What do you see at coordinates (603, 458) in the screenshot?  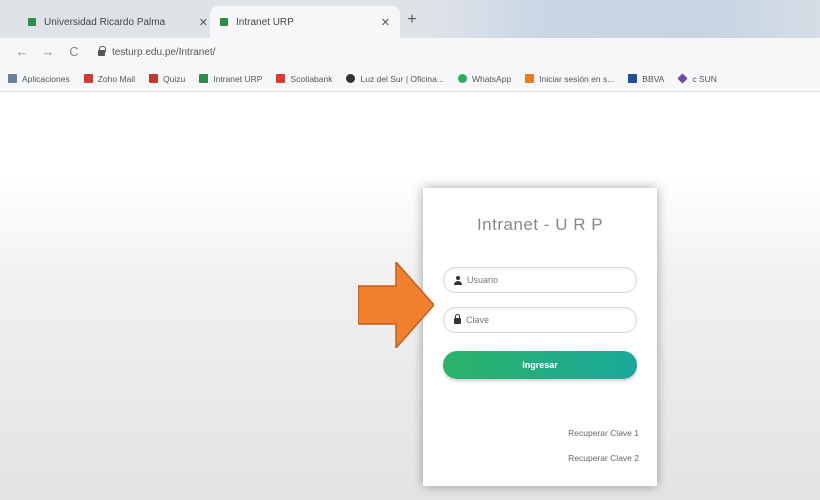 I see `recover-password-2-link: Recuperar Clave 2` at bounding box center [603, 458].